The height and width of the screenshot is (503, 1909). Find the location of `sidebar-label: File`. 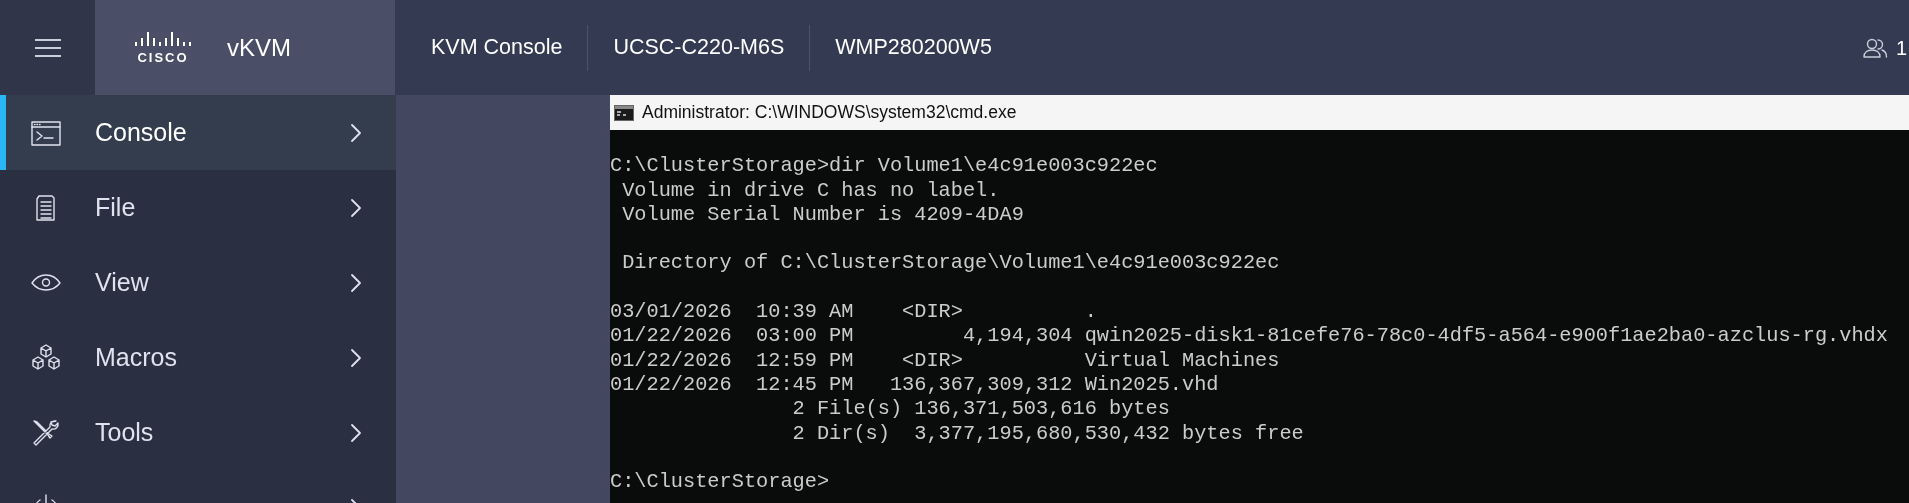

sidebar-label: File is located at coordinates (115, 206).